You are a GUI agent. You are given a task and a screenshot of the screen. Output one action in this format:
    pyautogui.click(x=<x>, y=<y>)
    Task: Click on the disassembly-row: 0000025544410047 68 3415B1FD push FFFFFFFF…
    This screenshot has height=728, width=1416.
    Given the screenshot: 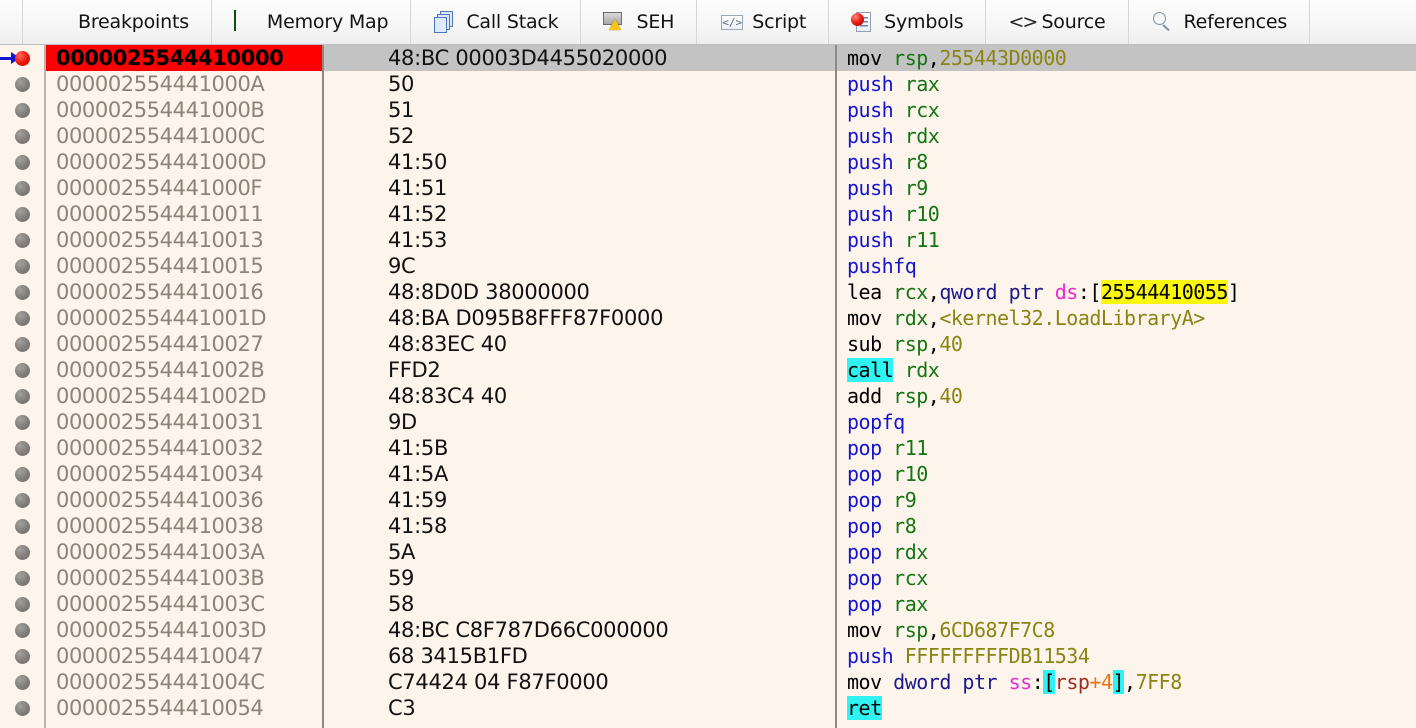 What is the action you would take?
    pyautogui.click(x=708, y=656)
    